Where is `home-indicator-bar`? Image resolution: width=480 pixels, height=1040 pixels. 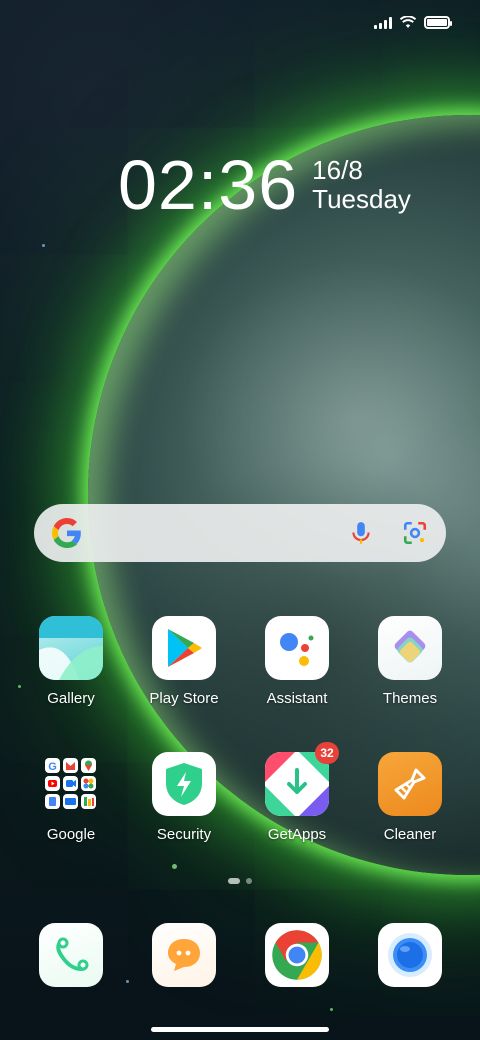 home-indicator-bar is located at coordinates (240, 1029).